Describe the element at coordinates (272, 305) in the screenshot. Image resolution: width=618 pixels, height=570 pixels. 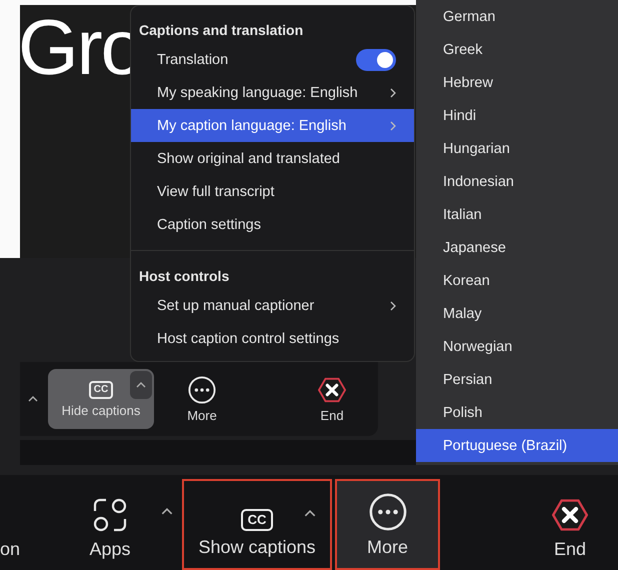
I see `menu-item: Set up manual captioner` at that location.